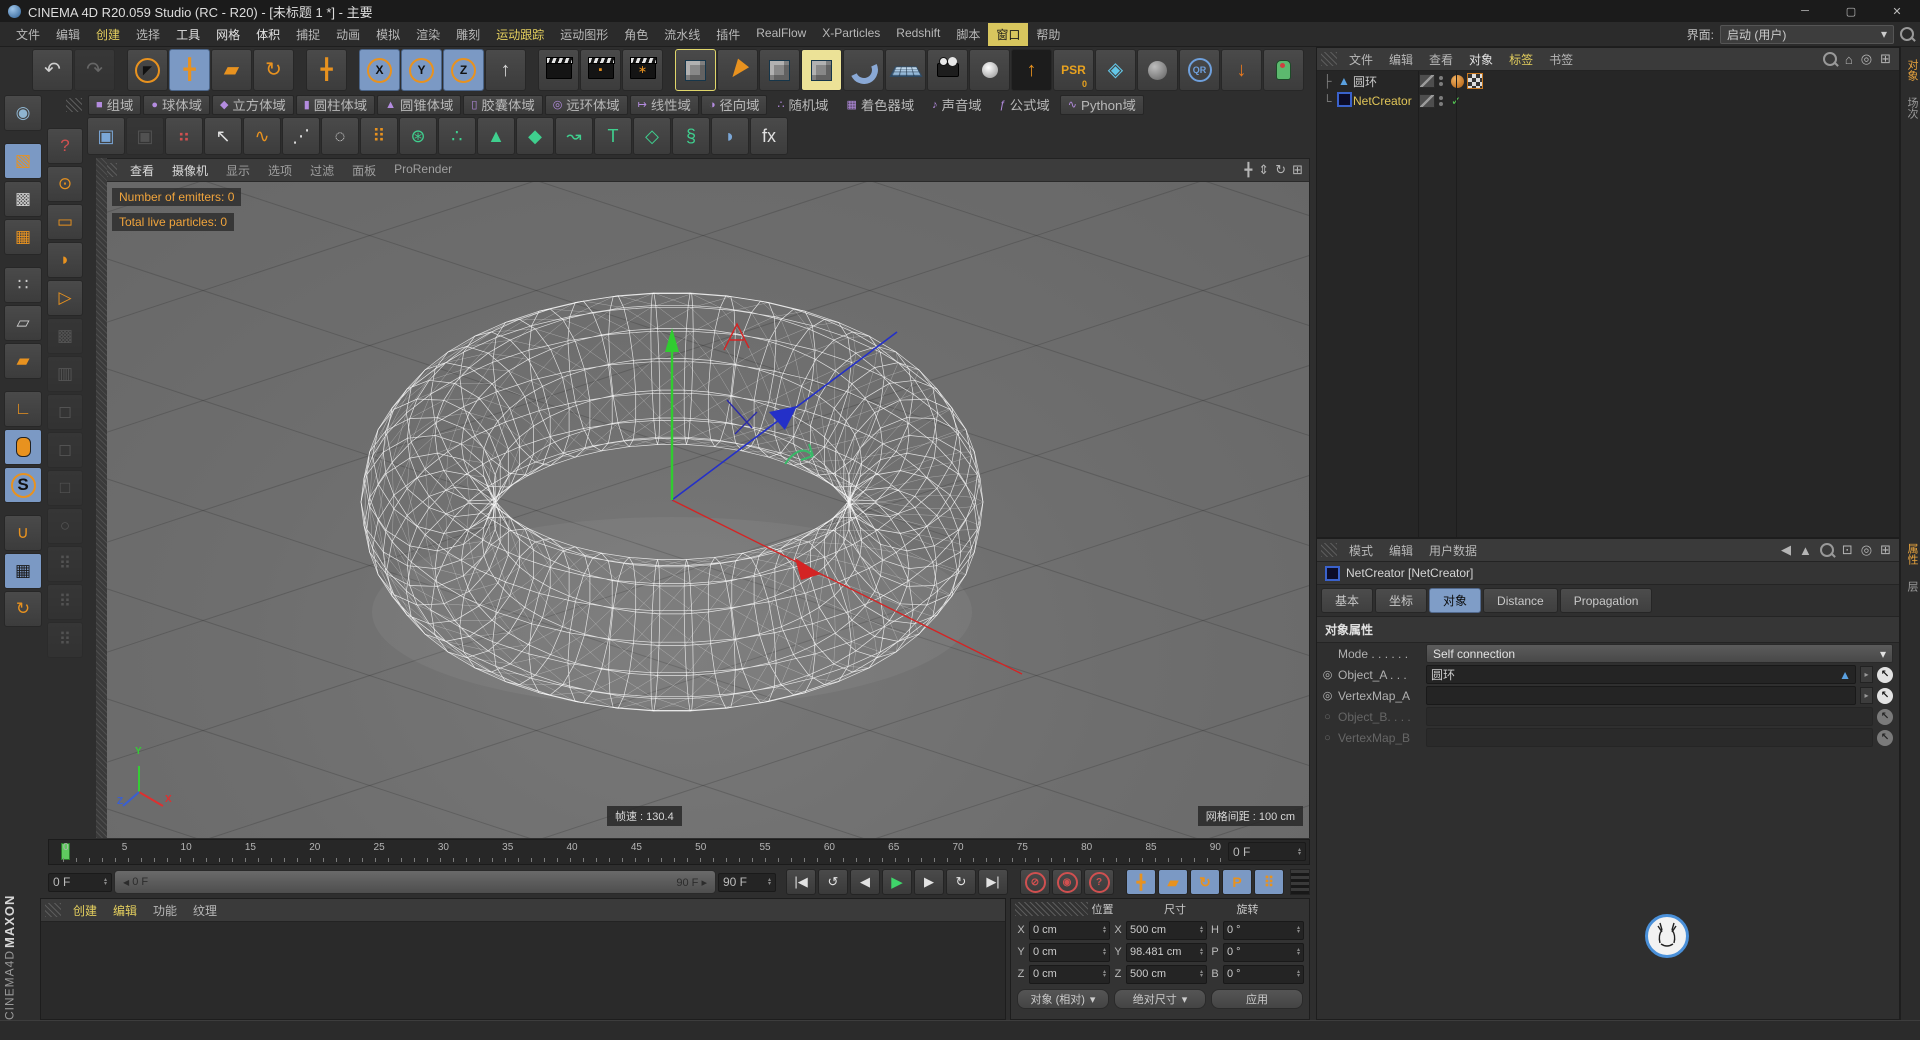 The image size is (1920, 1040). Describe the element at coordinates (65, 564) in the screenshot. I see `dots-grid-icon: ⠿` at that location.